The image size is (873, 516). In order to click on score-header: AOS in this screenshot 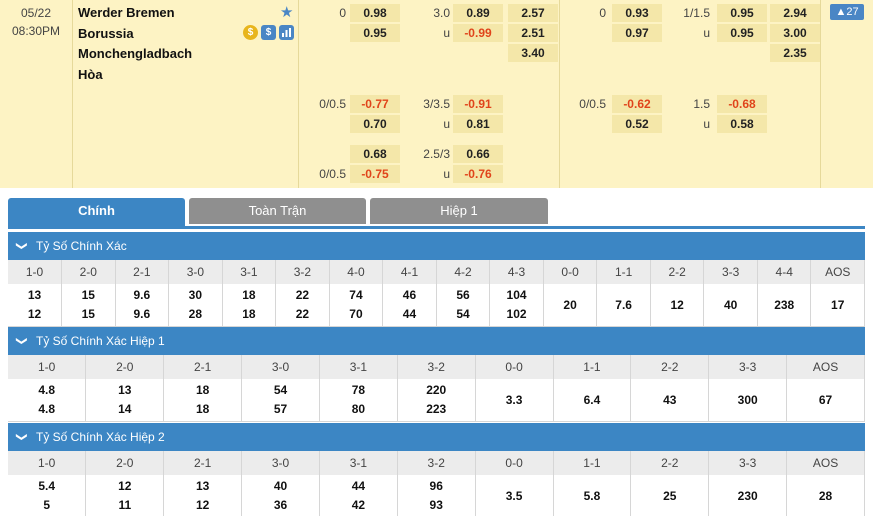, I will do `click(825, 463)`.